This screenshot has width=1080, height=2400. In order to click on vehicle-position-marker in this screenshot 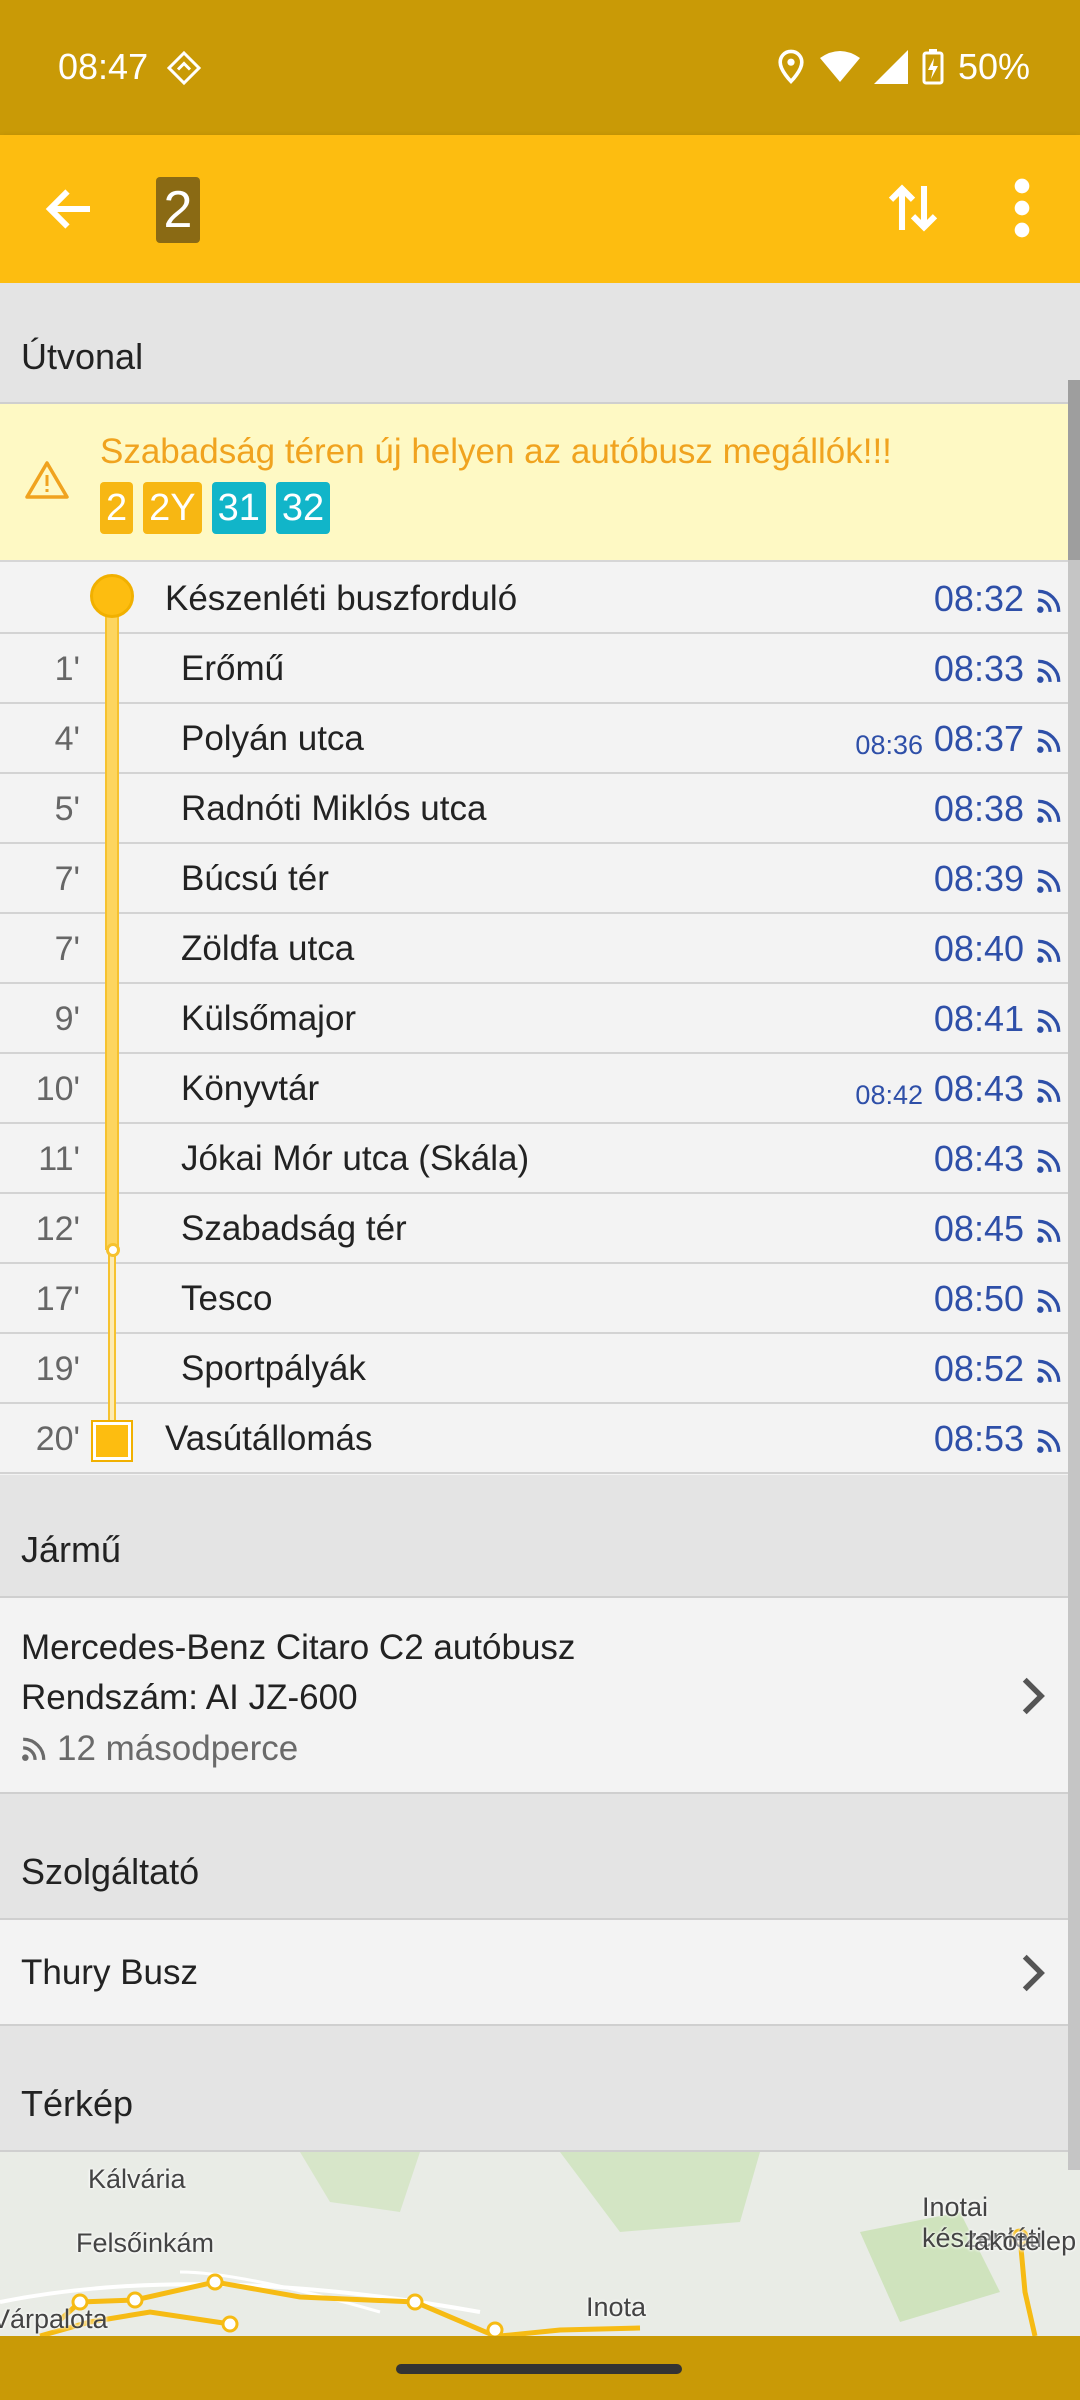, I will do `click(113, 1250)`.